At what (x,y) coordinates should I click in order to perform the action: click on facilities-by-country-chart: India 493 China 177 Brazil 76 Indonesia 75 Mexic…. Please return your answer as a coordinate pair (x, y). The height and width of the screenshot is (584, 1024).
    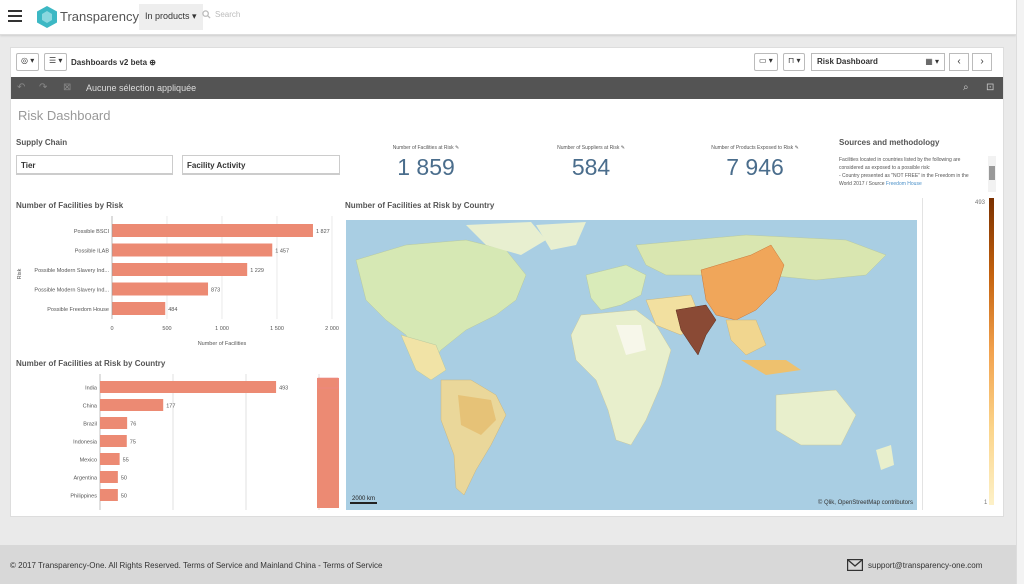
    Looking at the image, I should click on (178, 442).